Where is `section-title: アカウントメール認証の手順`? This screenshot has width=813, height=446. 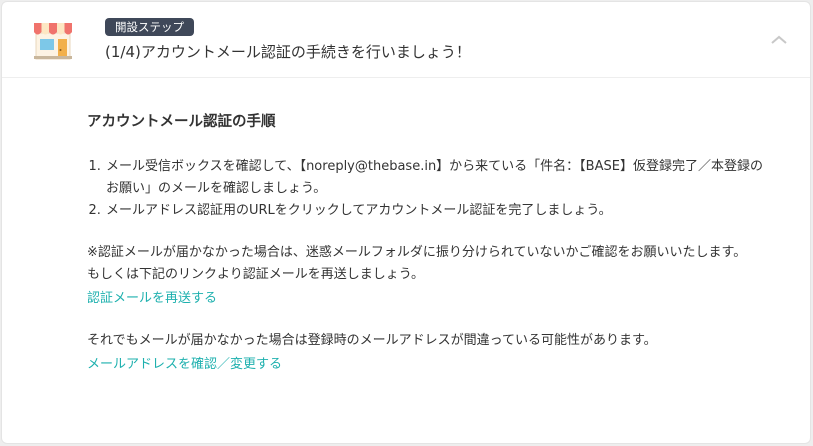 section-title: アカウントメール認証の手順 is located at coordinates (181, 122).